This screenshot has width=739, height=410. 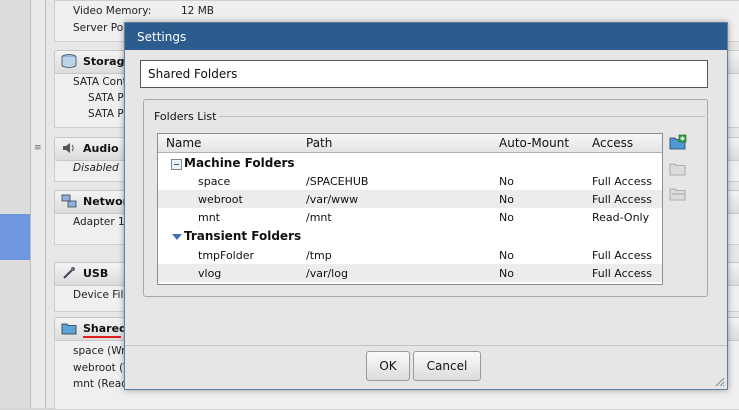 What do you see at coordinates (319, 217) in the screenshot?
I see `cell-path: /mnt` at bounding box center [319, 217].